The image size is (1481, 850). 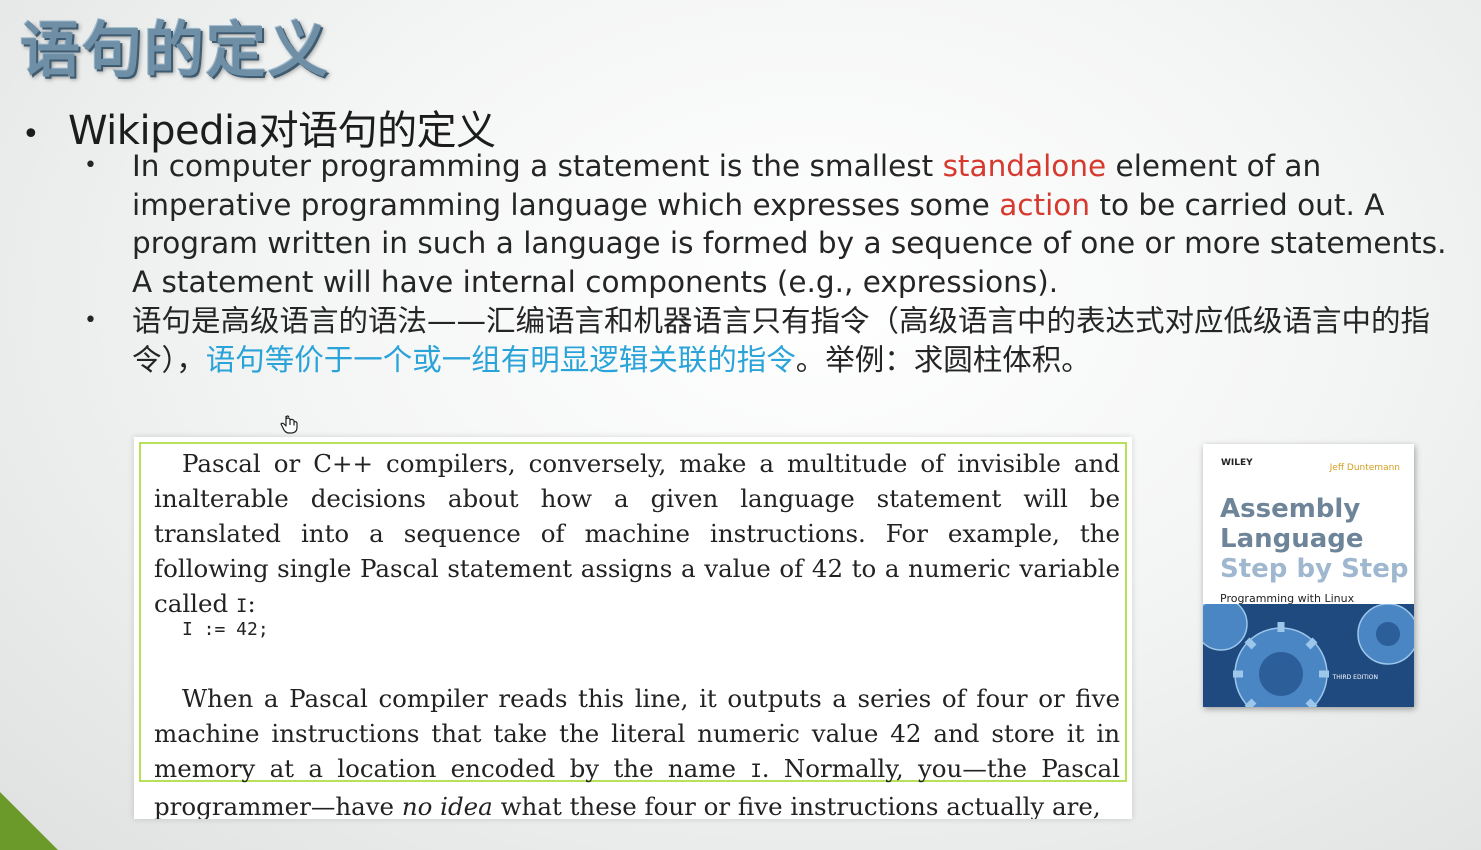 I want to click on gear-icon, so click(x=1308, y=655).